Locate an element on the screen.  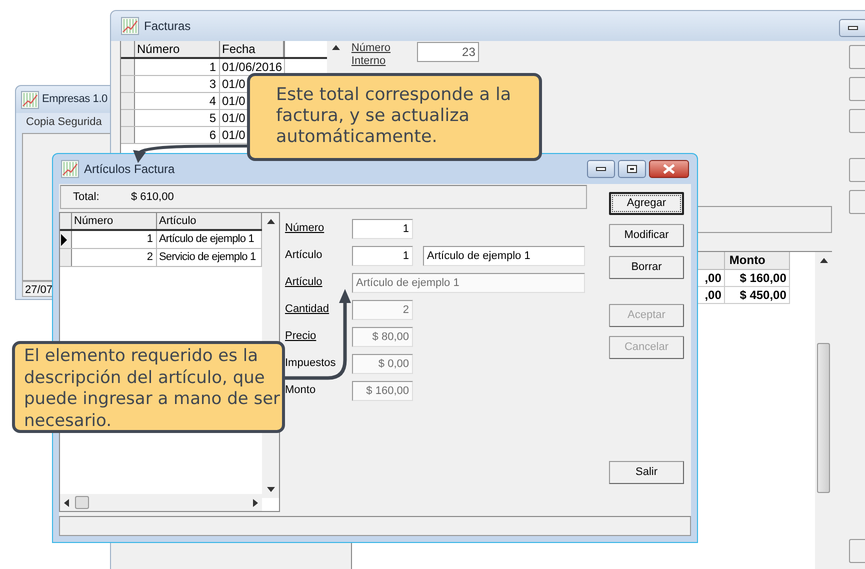
column-header: Artículo is located at coordinates (209, 221).